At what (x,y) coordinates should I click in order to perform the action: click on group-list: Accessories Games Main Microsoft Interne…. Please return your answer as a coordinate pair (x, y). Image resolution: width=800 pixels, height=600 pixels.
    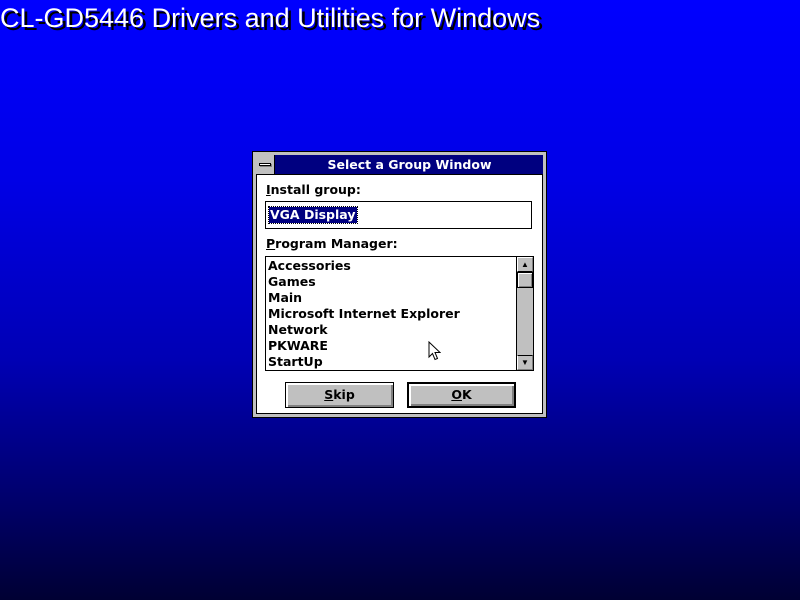
    Looking at the image, I should click on (391, 314).